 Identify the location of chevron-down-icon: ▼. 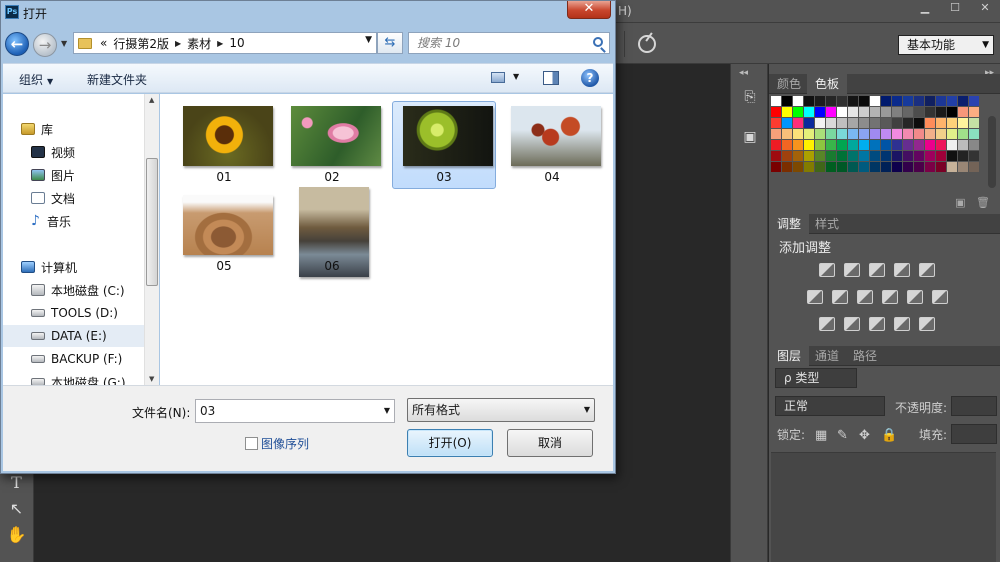
(368, 40).